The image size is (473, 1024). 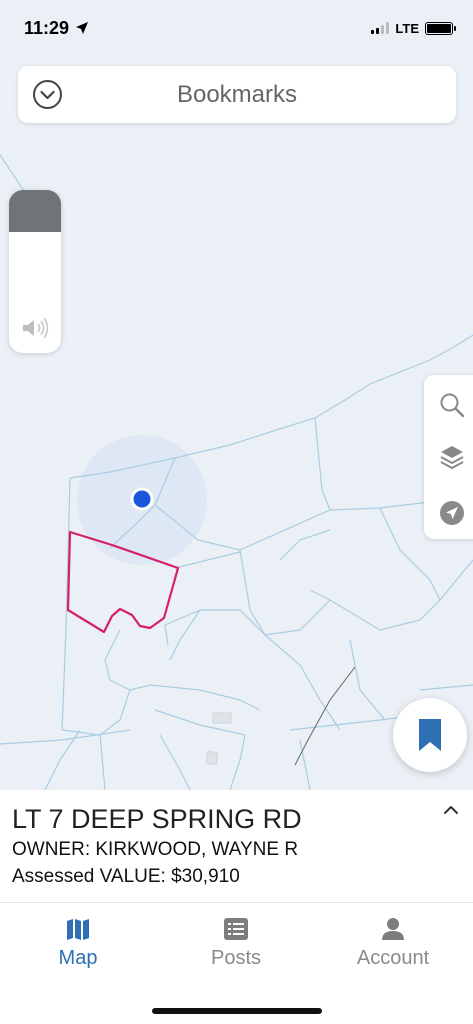 I want to click on status-time-text: 11:29, so click(x=47, y=27).